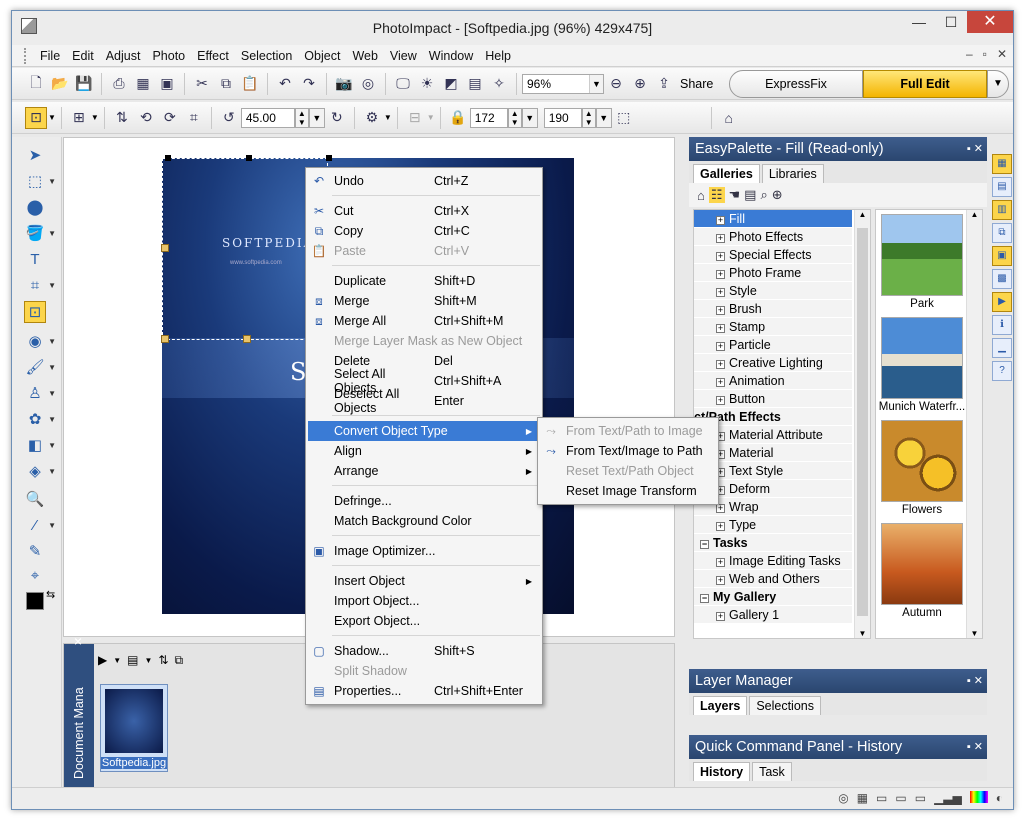 The height and width of the screenshot is (831, 1033). I want to click on tree-scrollbar: ▲ ▼, so click(862, 424).